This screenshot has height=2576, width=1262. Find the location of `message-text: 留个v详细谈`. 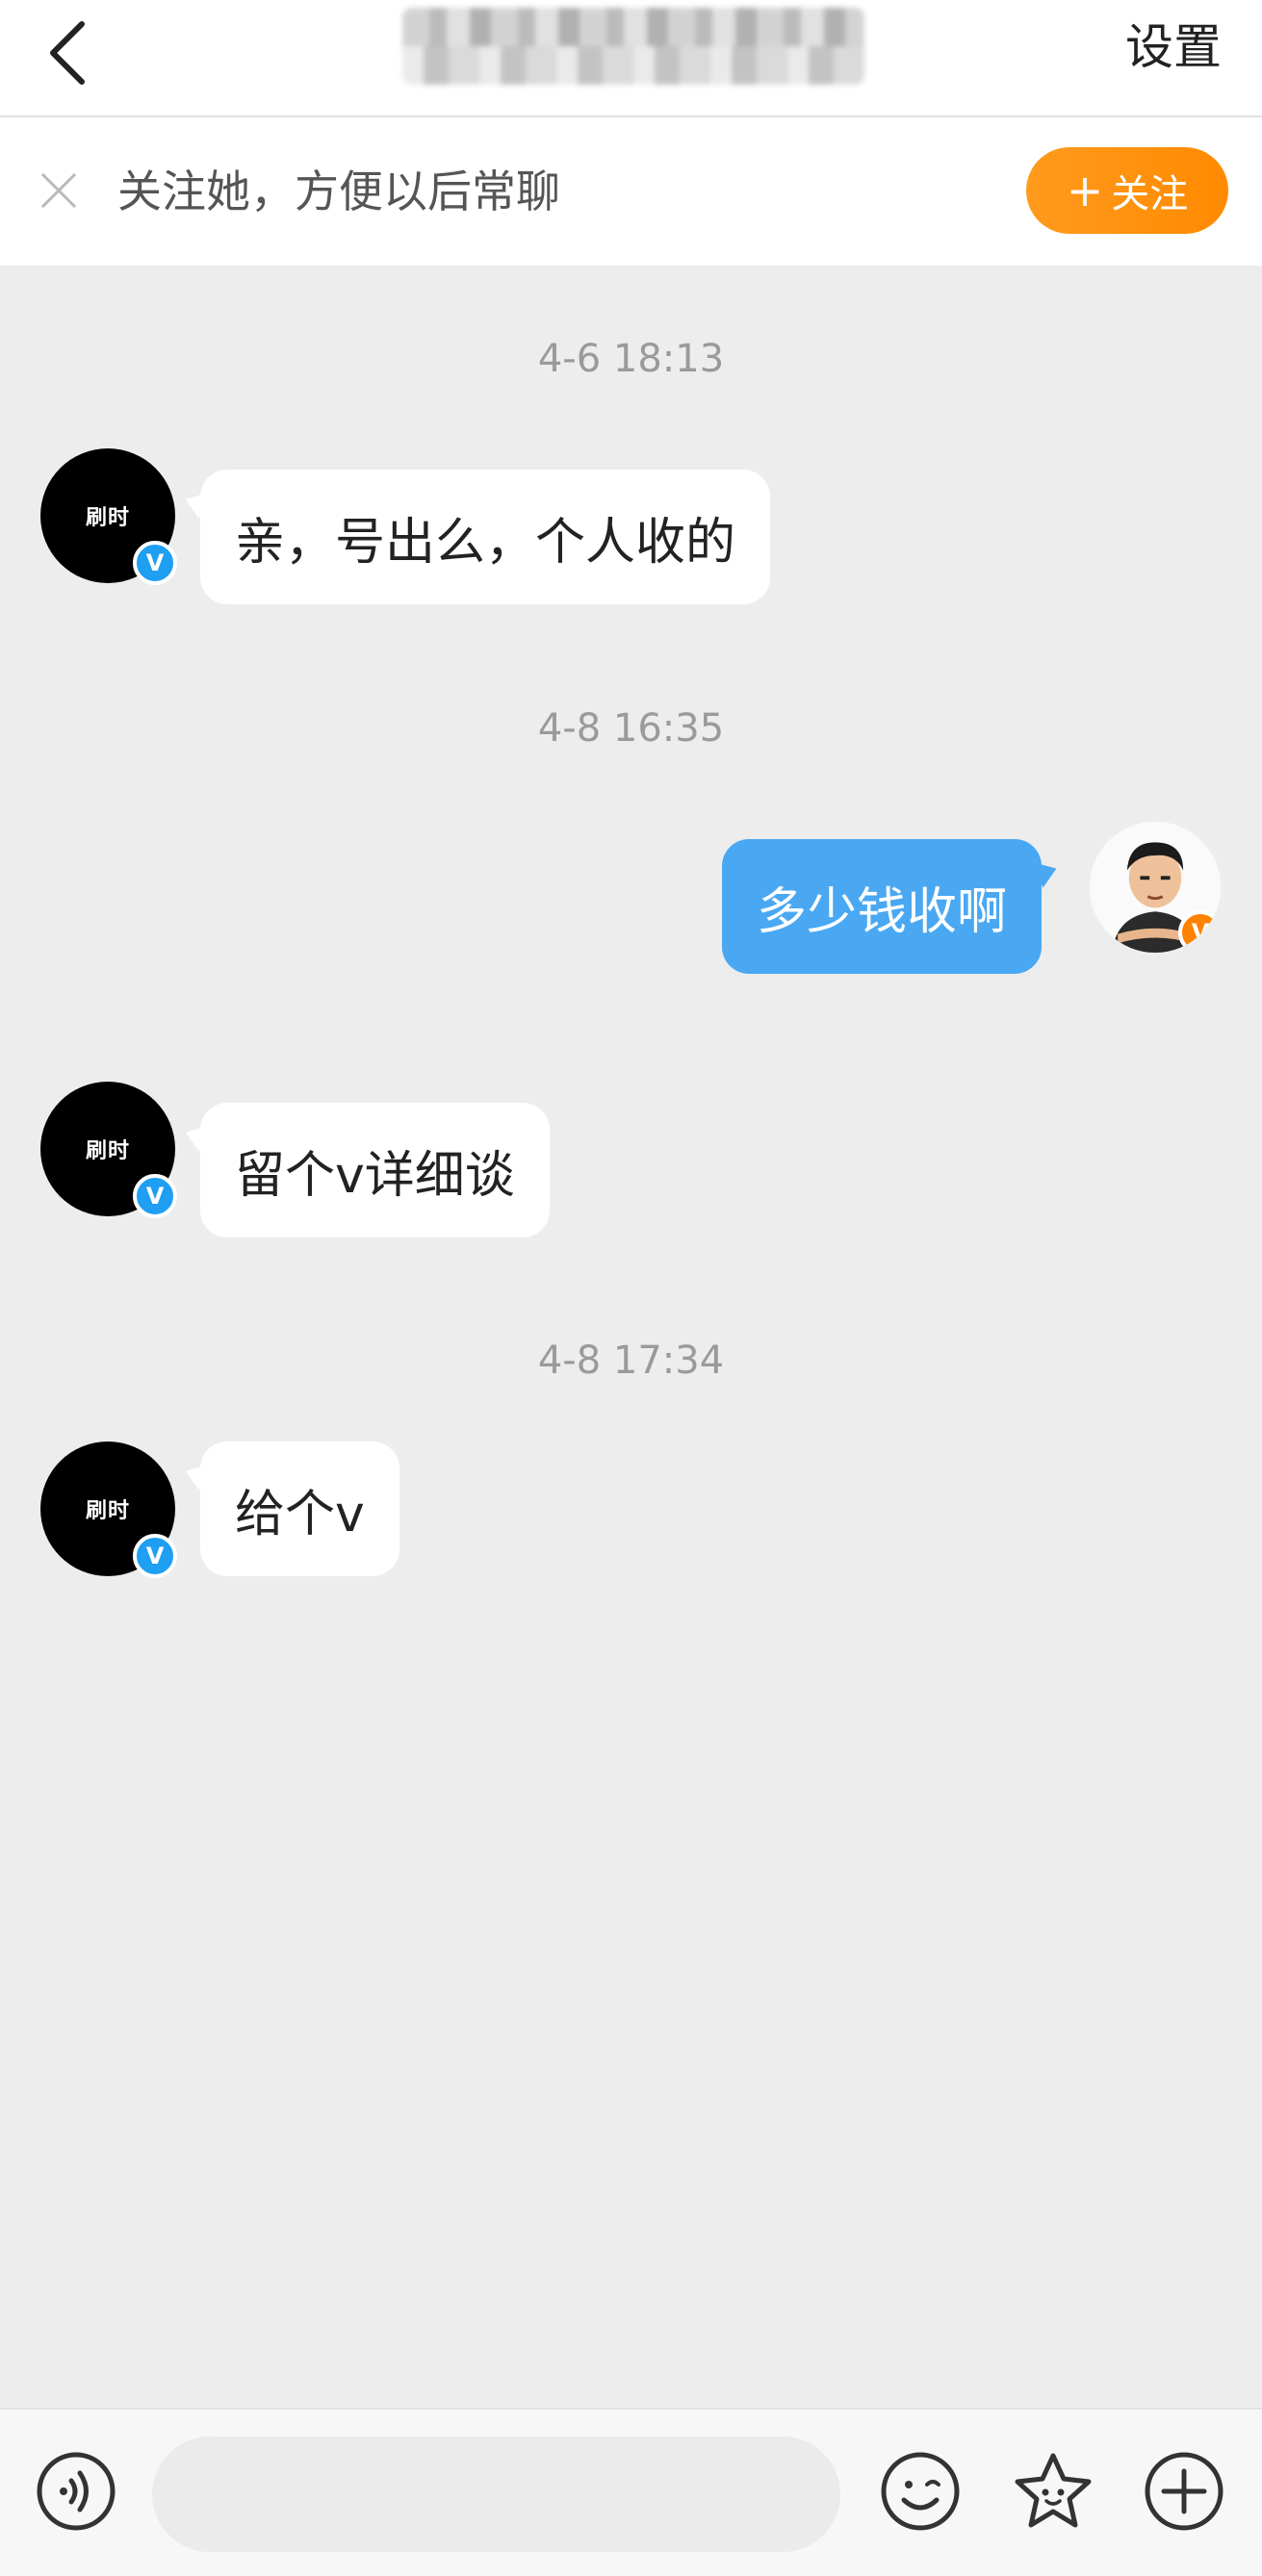

message-text: 留个v详细谈 is located at coordinates (375, 1175).